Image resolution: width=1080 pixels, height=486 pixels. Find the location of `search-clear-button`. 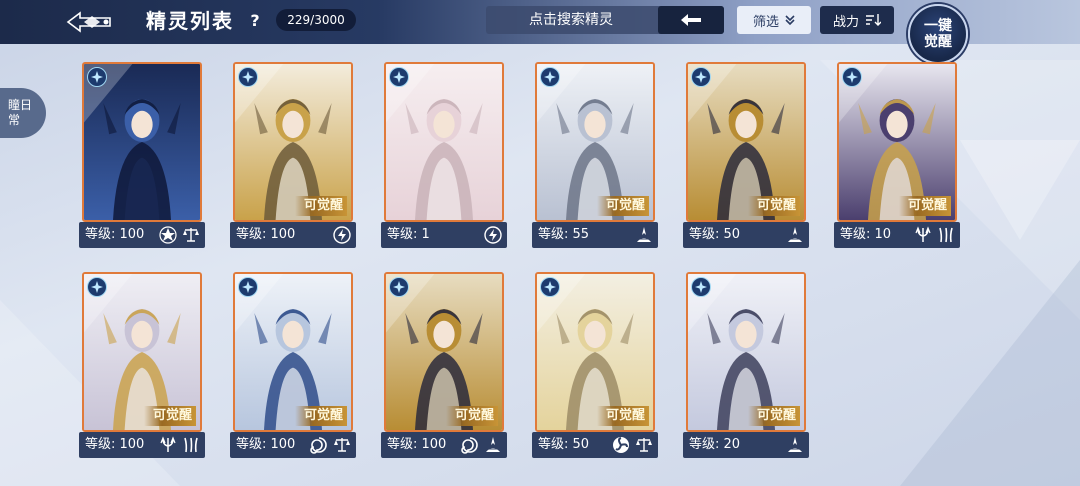

search-clear-button is located at coordinates (691, 20).